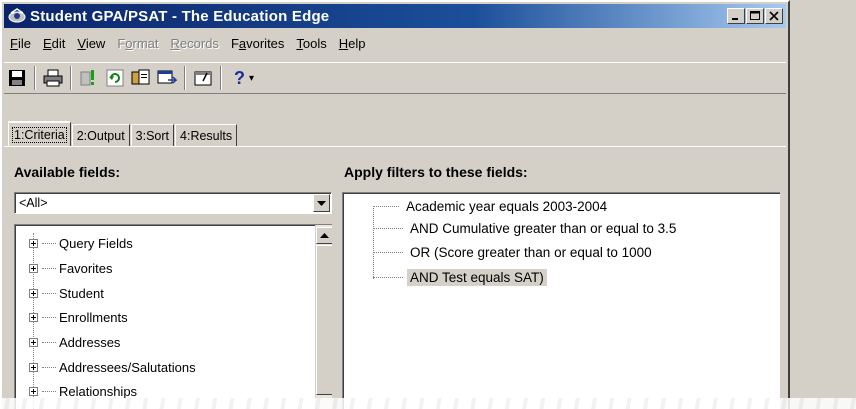 The height and width of the screenshot is (409, 856). Describe the element at coordinates (86, 268) in the screenshot. I see `tree-item-label: Favorites` at that location.